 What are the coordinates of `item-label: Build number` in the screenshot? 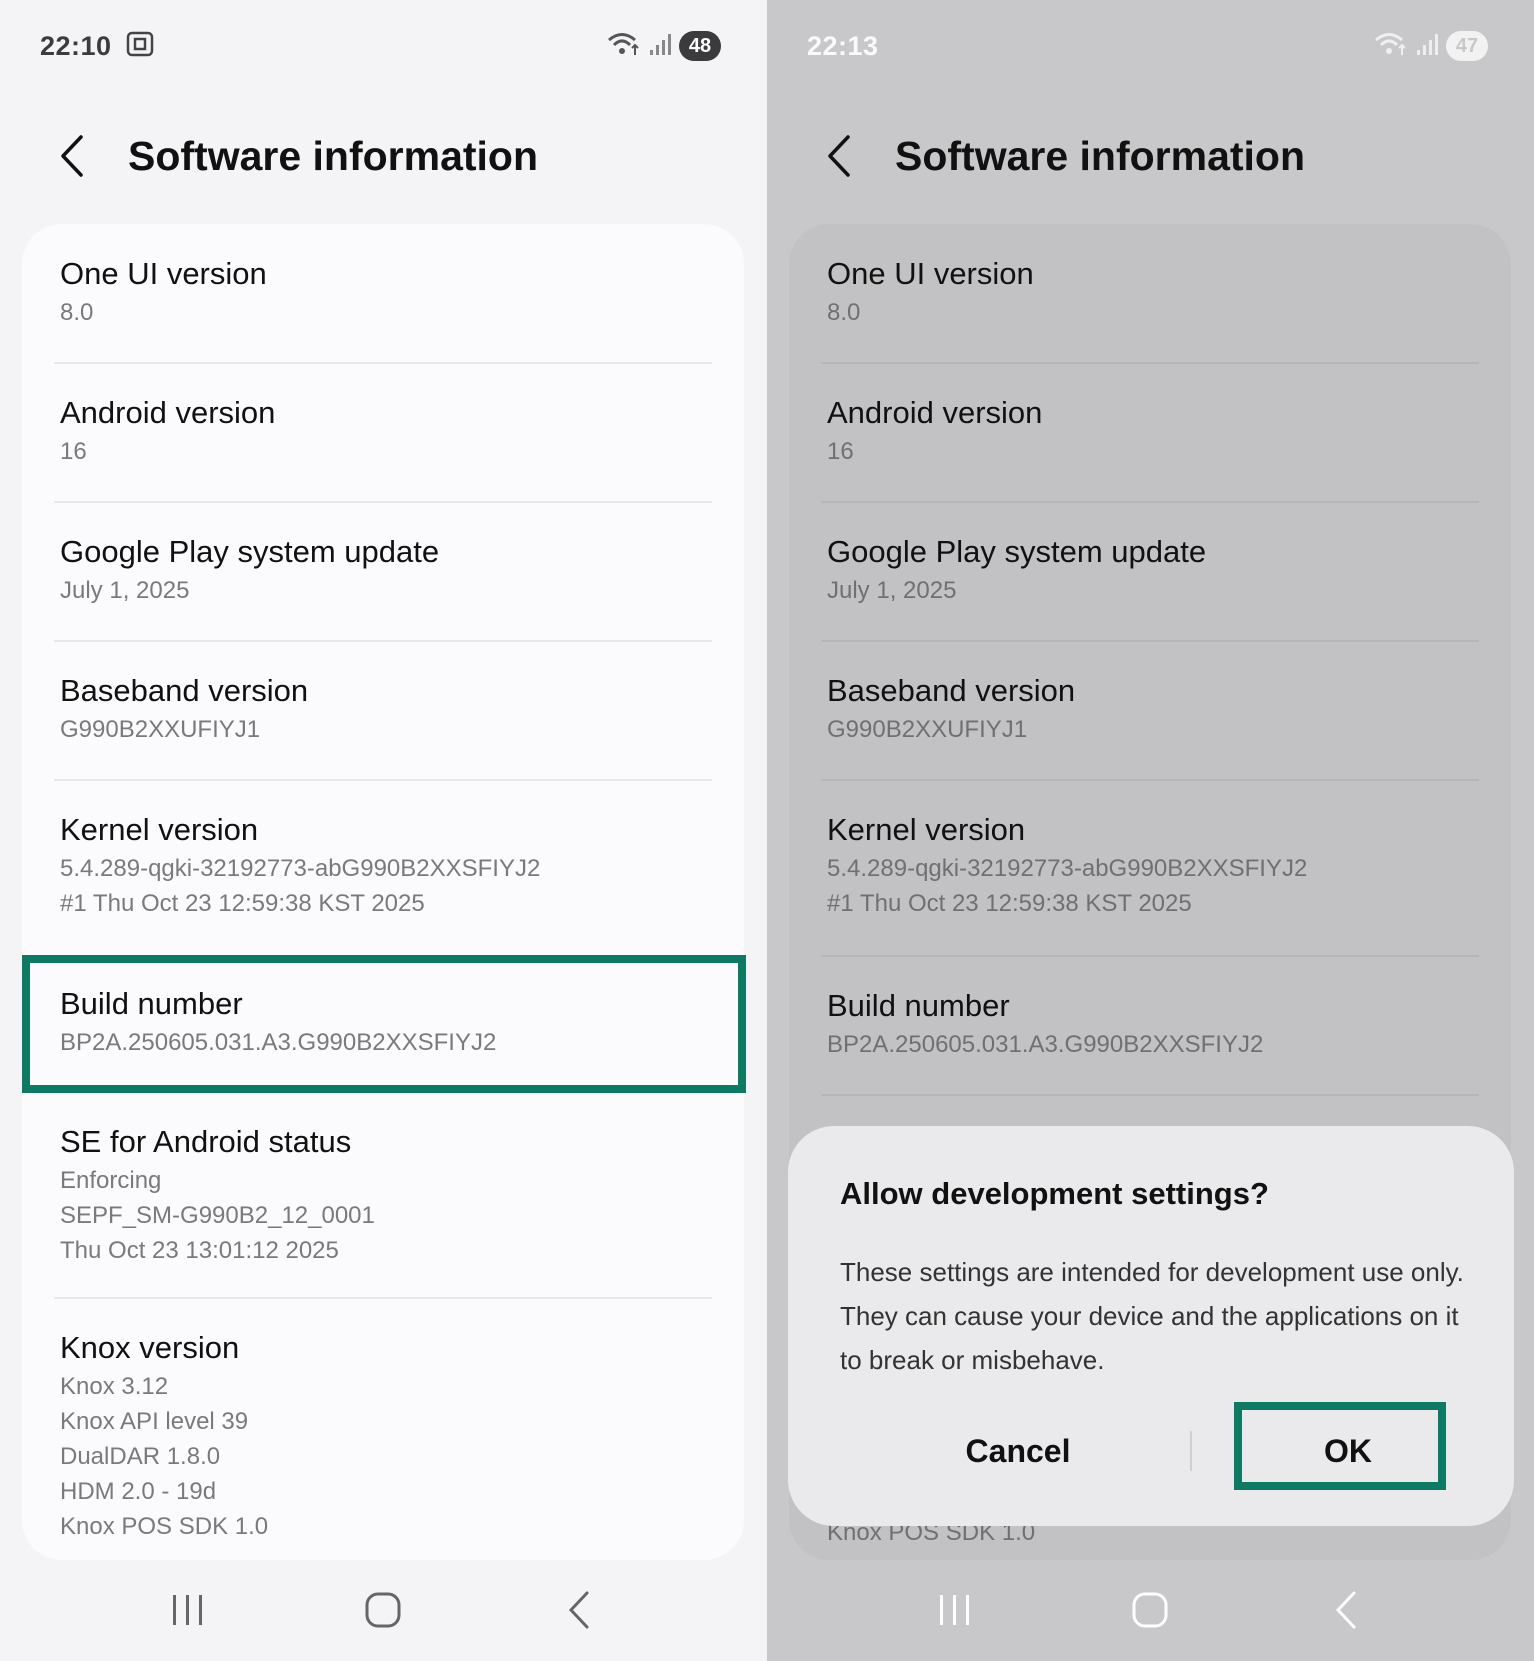 It's located at (918, 1005).